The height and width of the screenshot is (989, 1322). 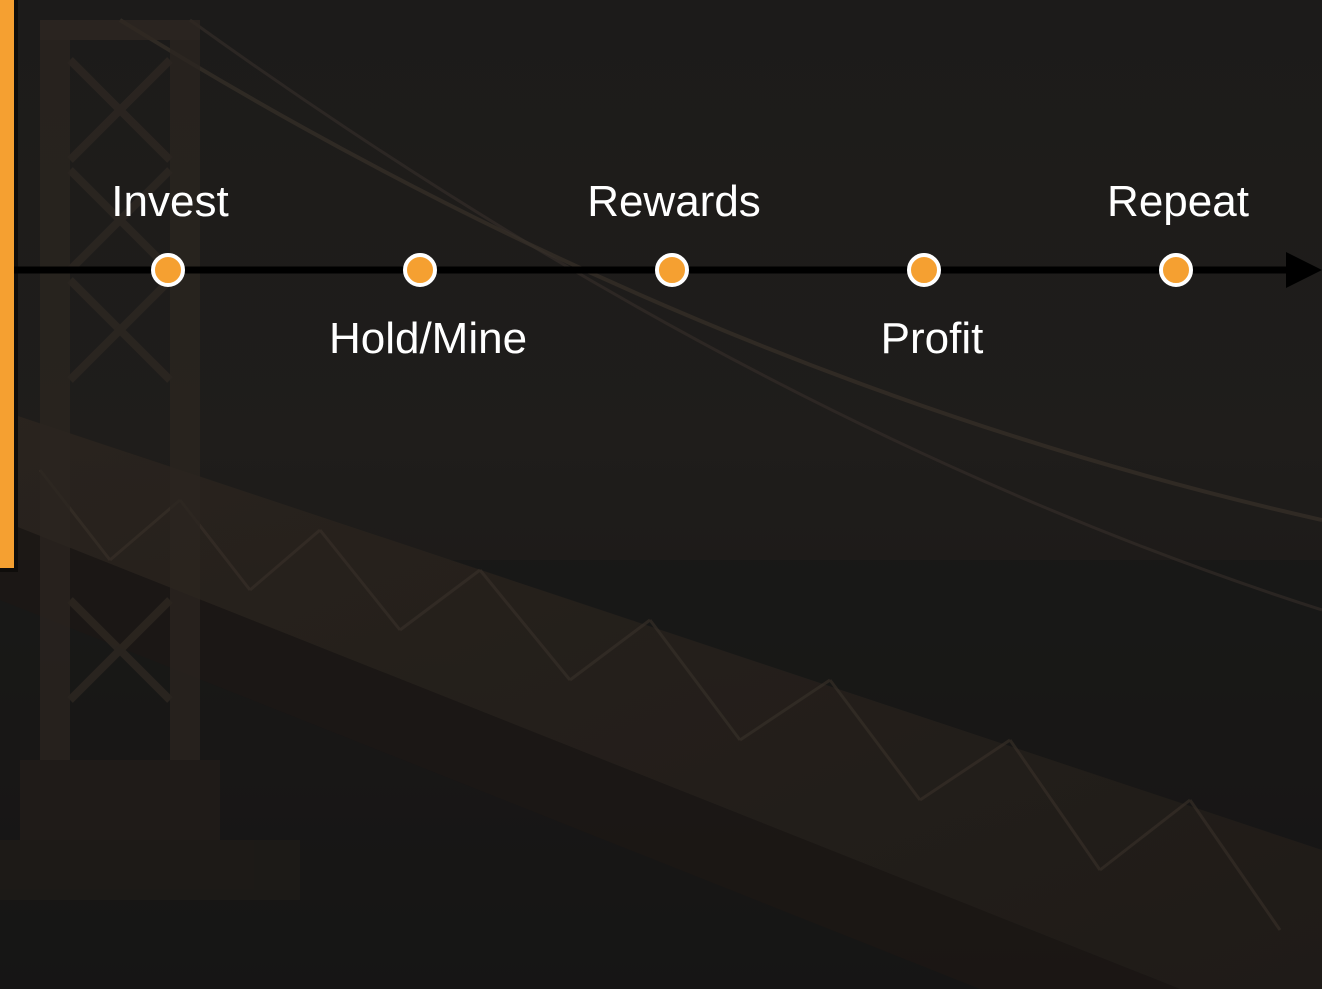 I want to click on step-label-profit: Profit, so click(x=932, y=338).